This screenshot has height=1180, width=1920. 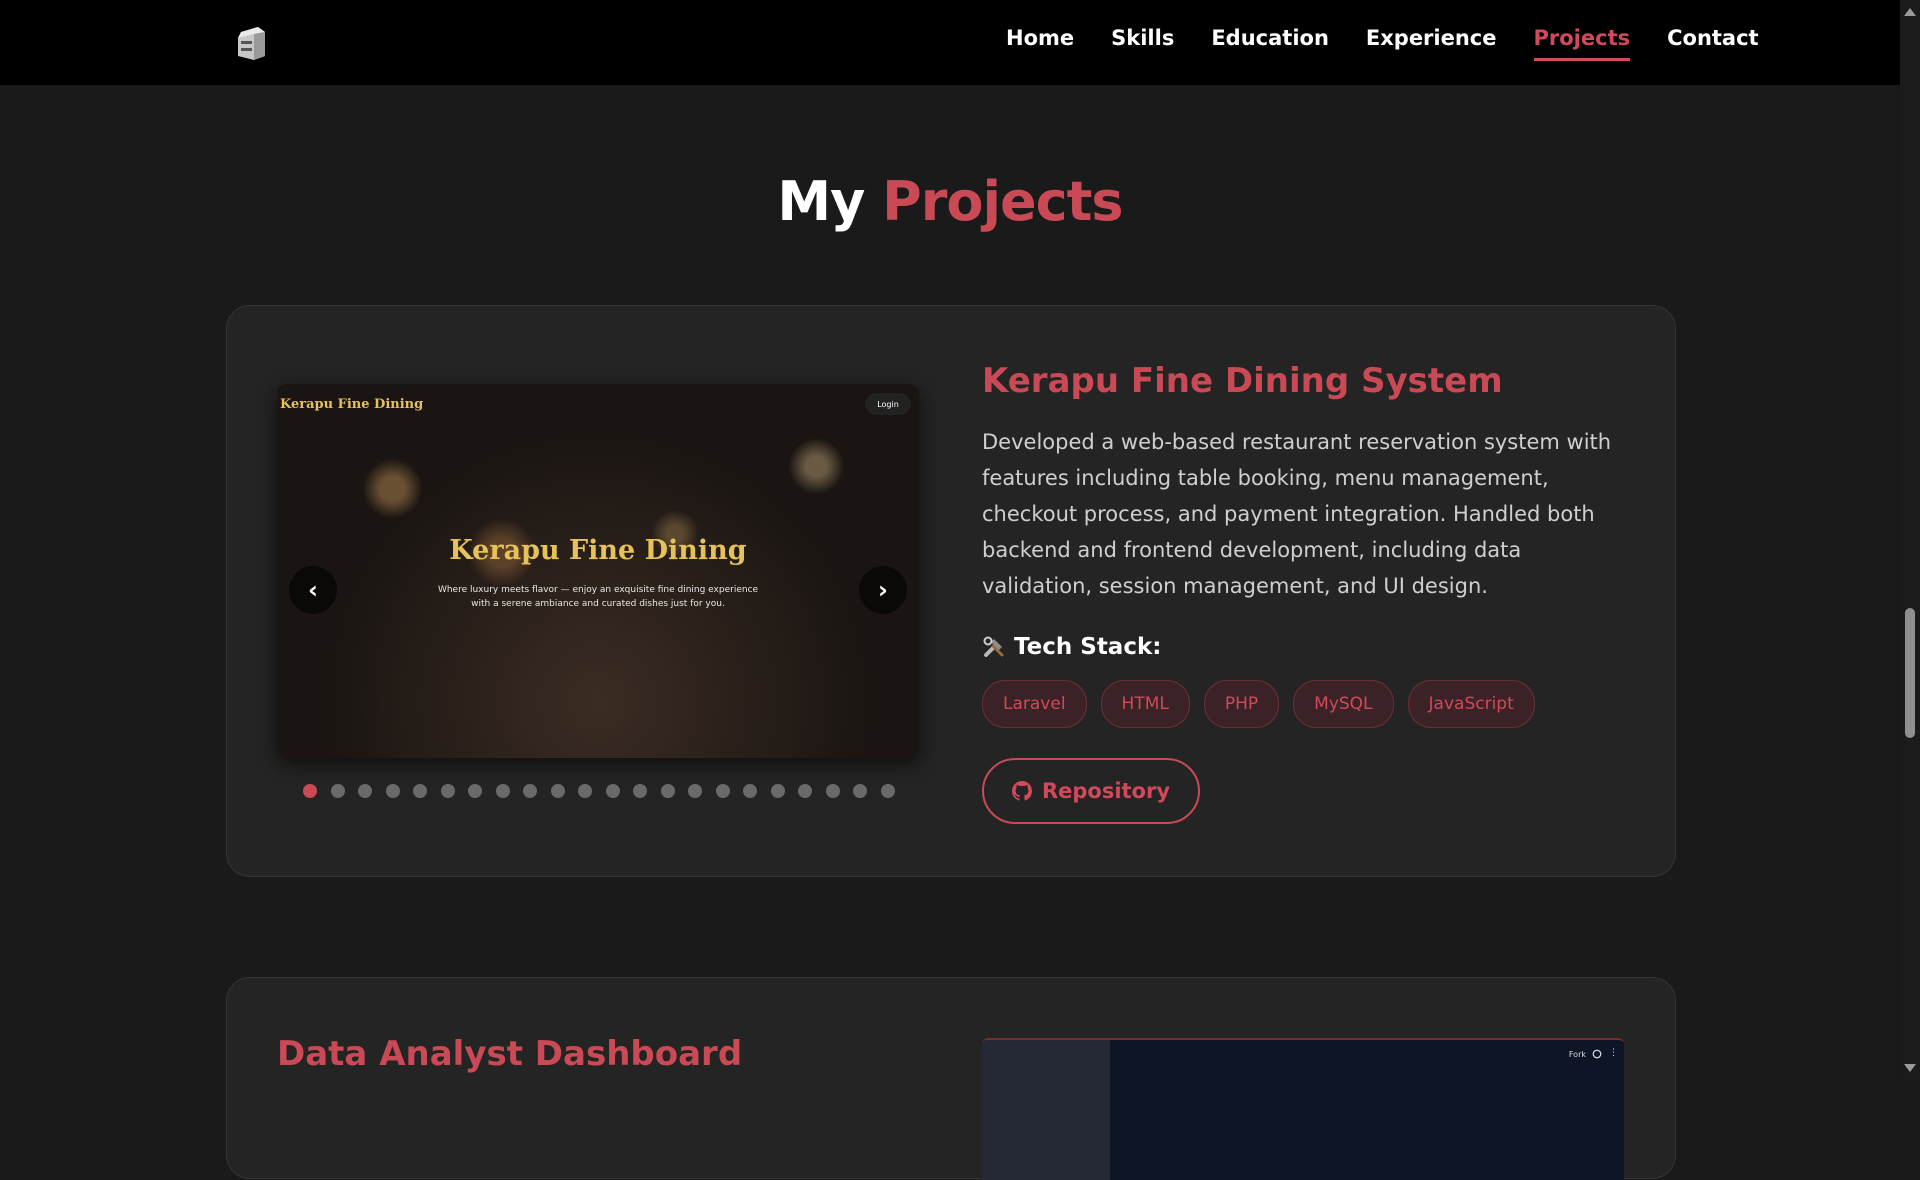 What do you see at coordinates (1471, 704) in the screenshot?
I see `tag-javascript: JavaScript` at bounding box center [1471, 704].